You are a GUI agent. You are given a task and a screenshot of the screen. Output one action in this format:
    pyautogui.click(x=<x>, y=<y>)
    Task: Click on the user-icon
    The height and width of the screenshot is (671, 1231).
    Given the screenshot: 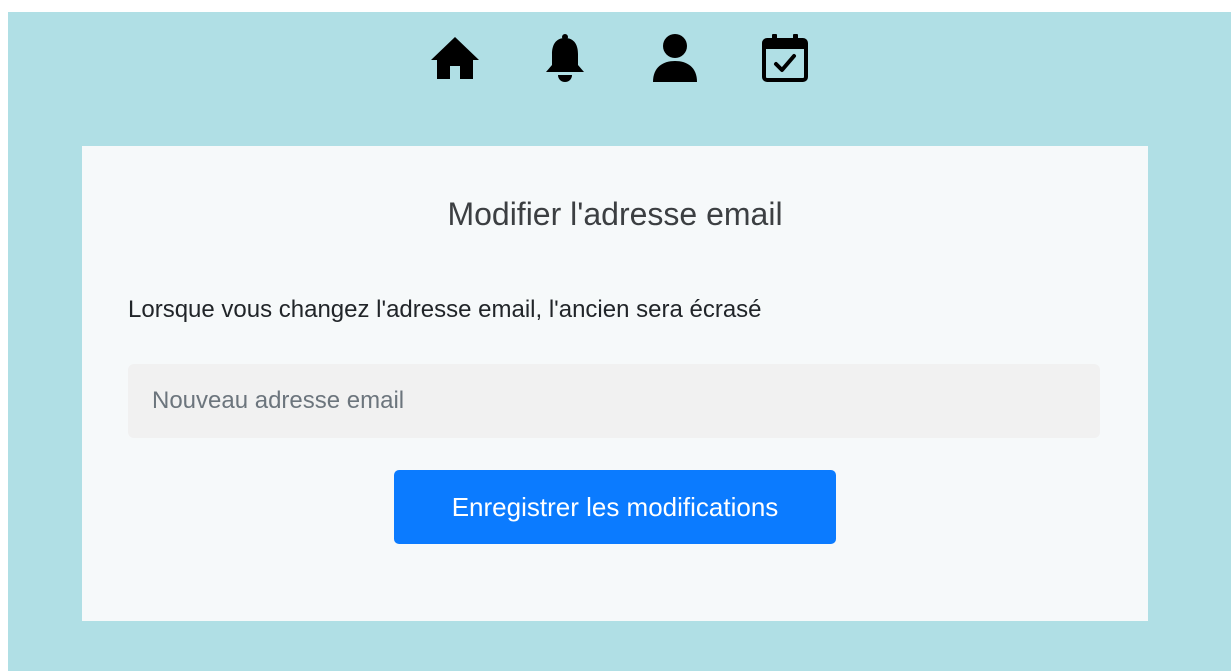 What is the action you would take?
    pyautogui.click(x=674, y=58)
    